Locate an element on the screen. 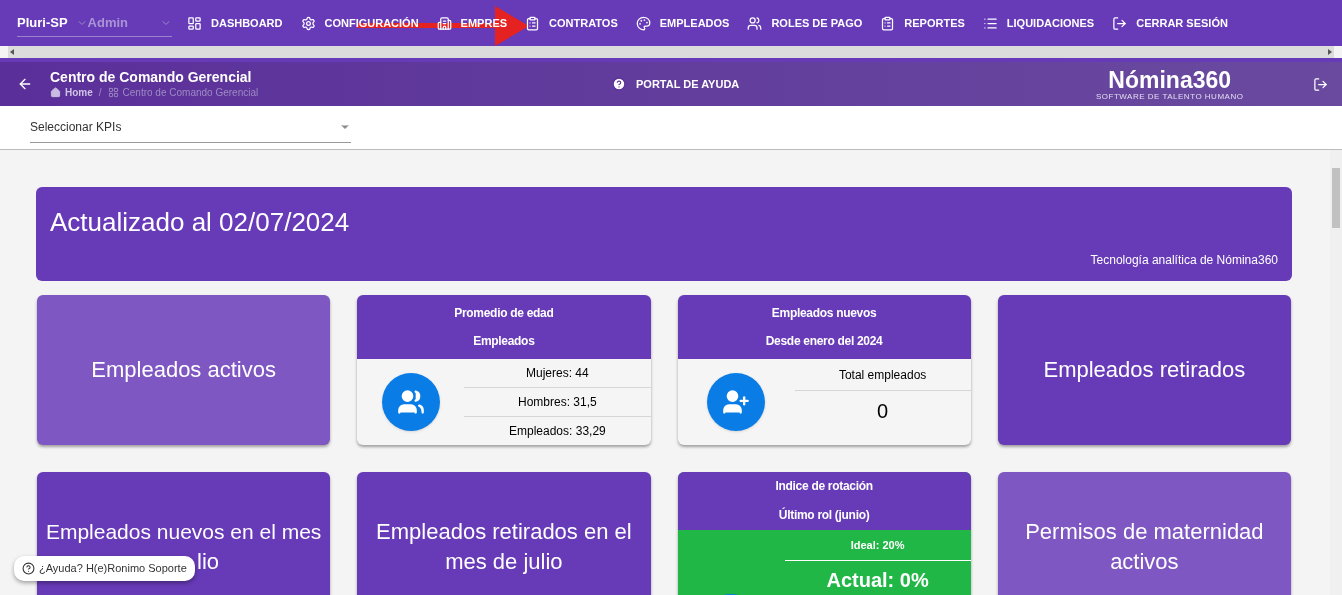  nav-item: CERRAR SESIÓN is located at coordinates (1171, 23).